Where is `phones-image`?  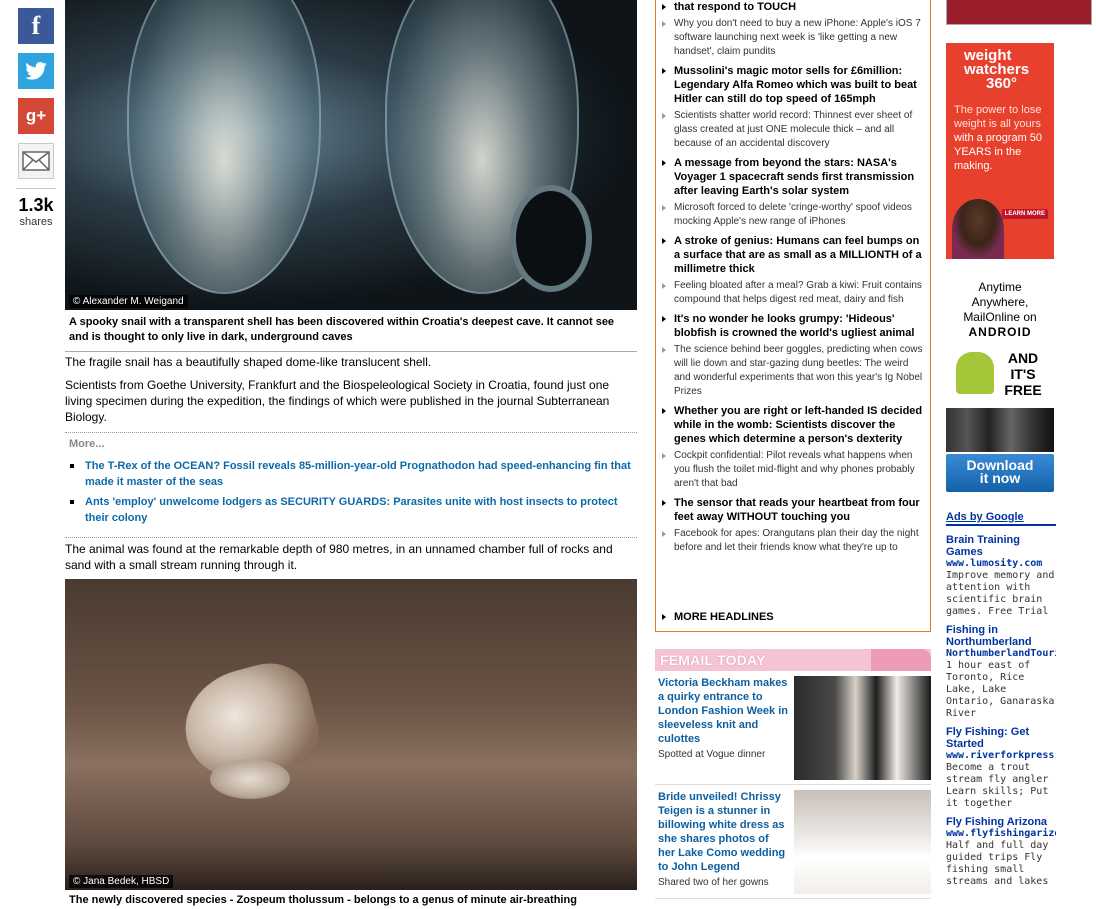
phones-image is located at coordinates (1000, 430).